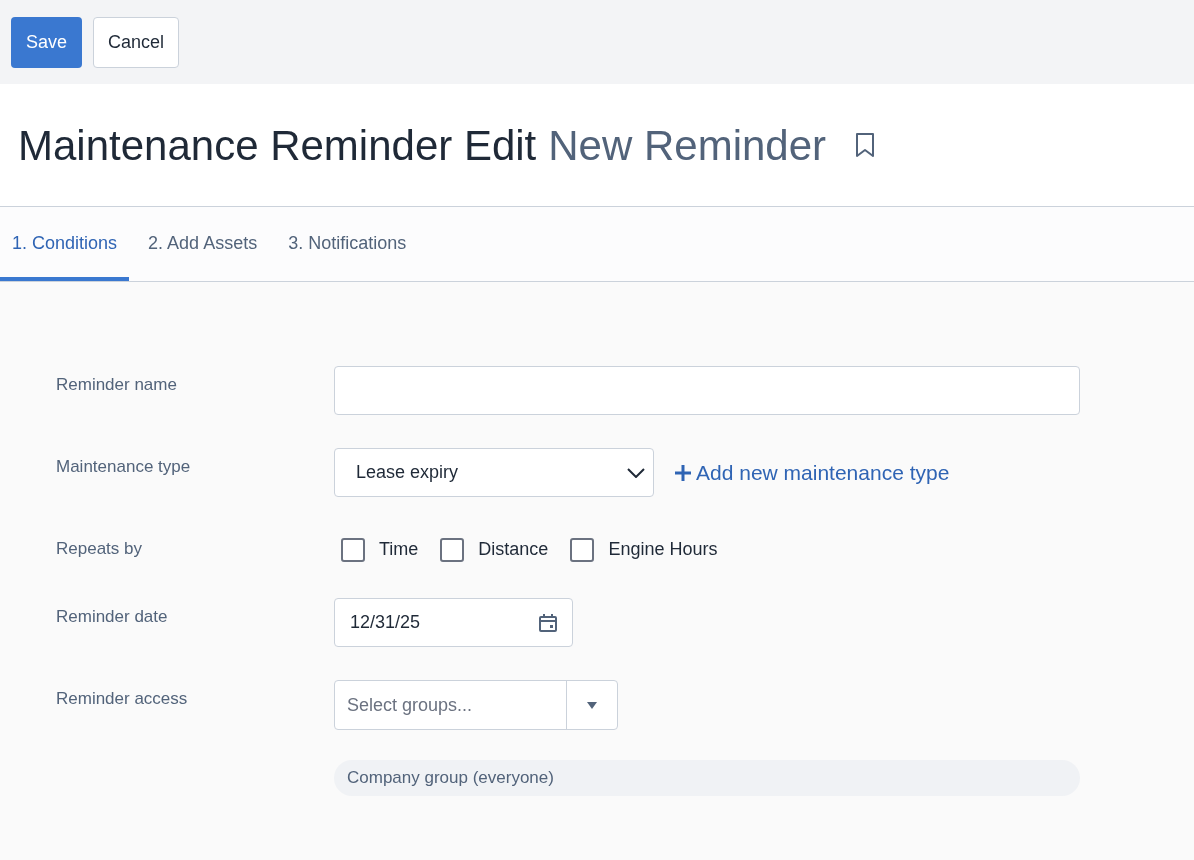 This screenshot has height=860, width=1194. What do you see at coordinates (99, 549) in the screenshot?
I see `field-label: Repeats by` at bounding box center [99, 549].